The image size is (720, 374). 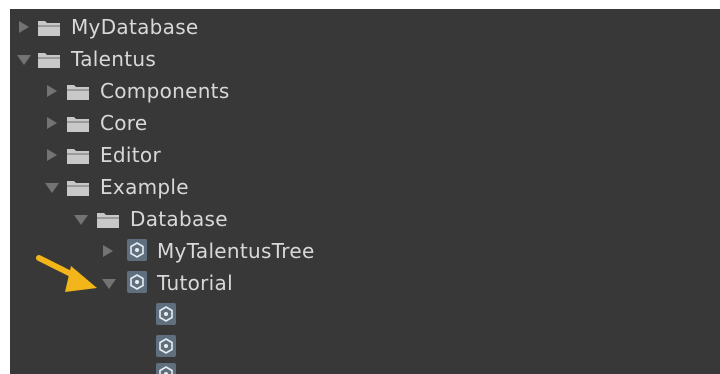 What do you see at coordinates (195, 283) in the screenshot?
I see `tree-item-label: Tutorial` at bounding box center [195, 283].